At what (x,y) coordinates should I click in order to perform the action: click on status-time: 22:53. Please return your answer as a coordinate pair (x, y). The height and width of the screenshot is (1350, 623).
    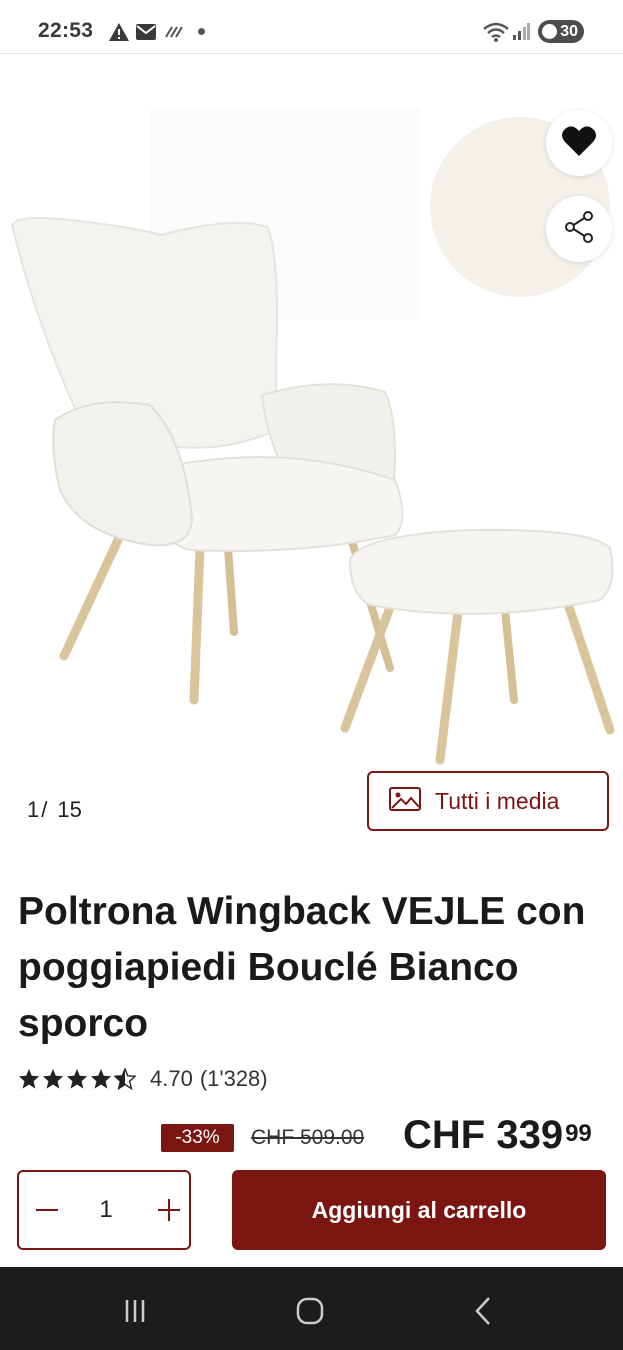
    Looking at the image, I should click on (66, 30).